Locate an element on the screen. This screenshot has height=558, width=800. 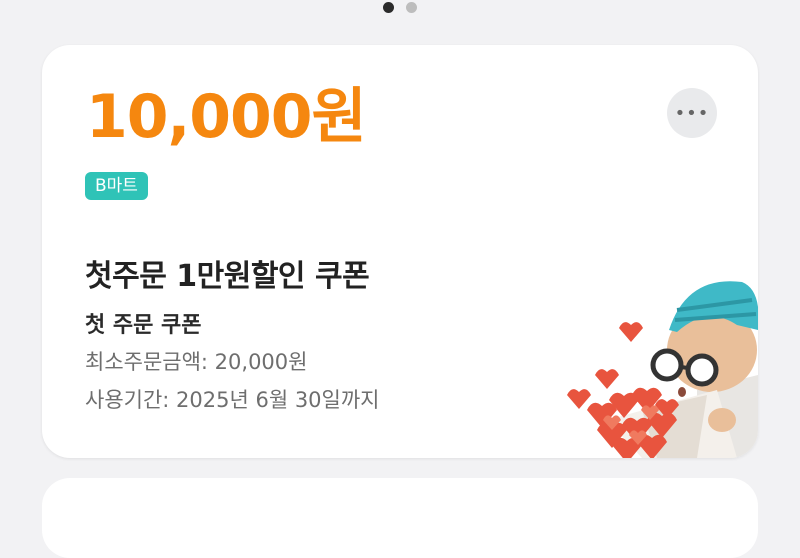
coupon-title: 첫주문 1만원할인 쿠폰 is located at coordinates (227, 276).